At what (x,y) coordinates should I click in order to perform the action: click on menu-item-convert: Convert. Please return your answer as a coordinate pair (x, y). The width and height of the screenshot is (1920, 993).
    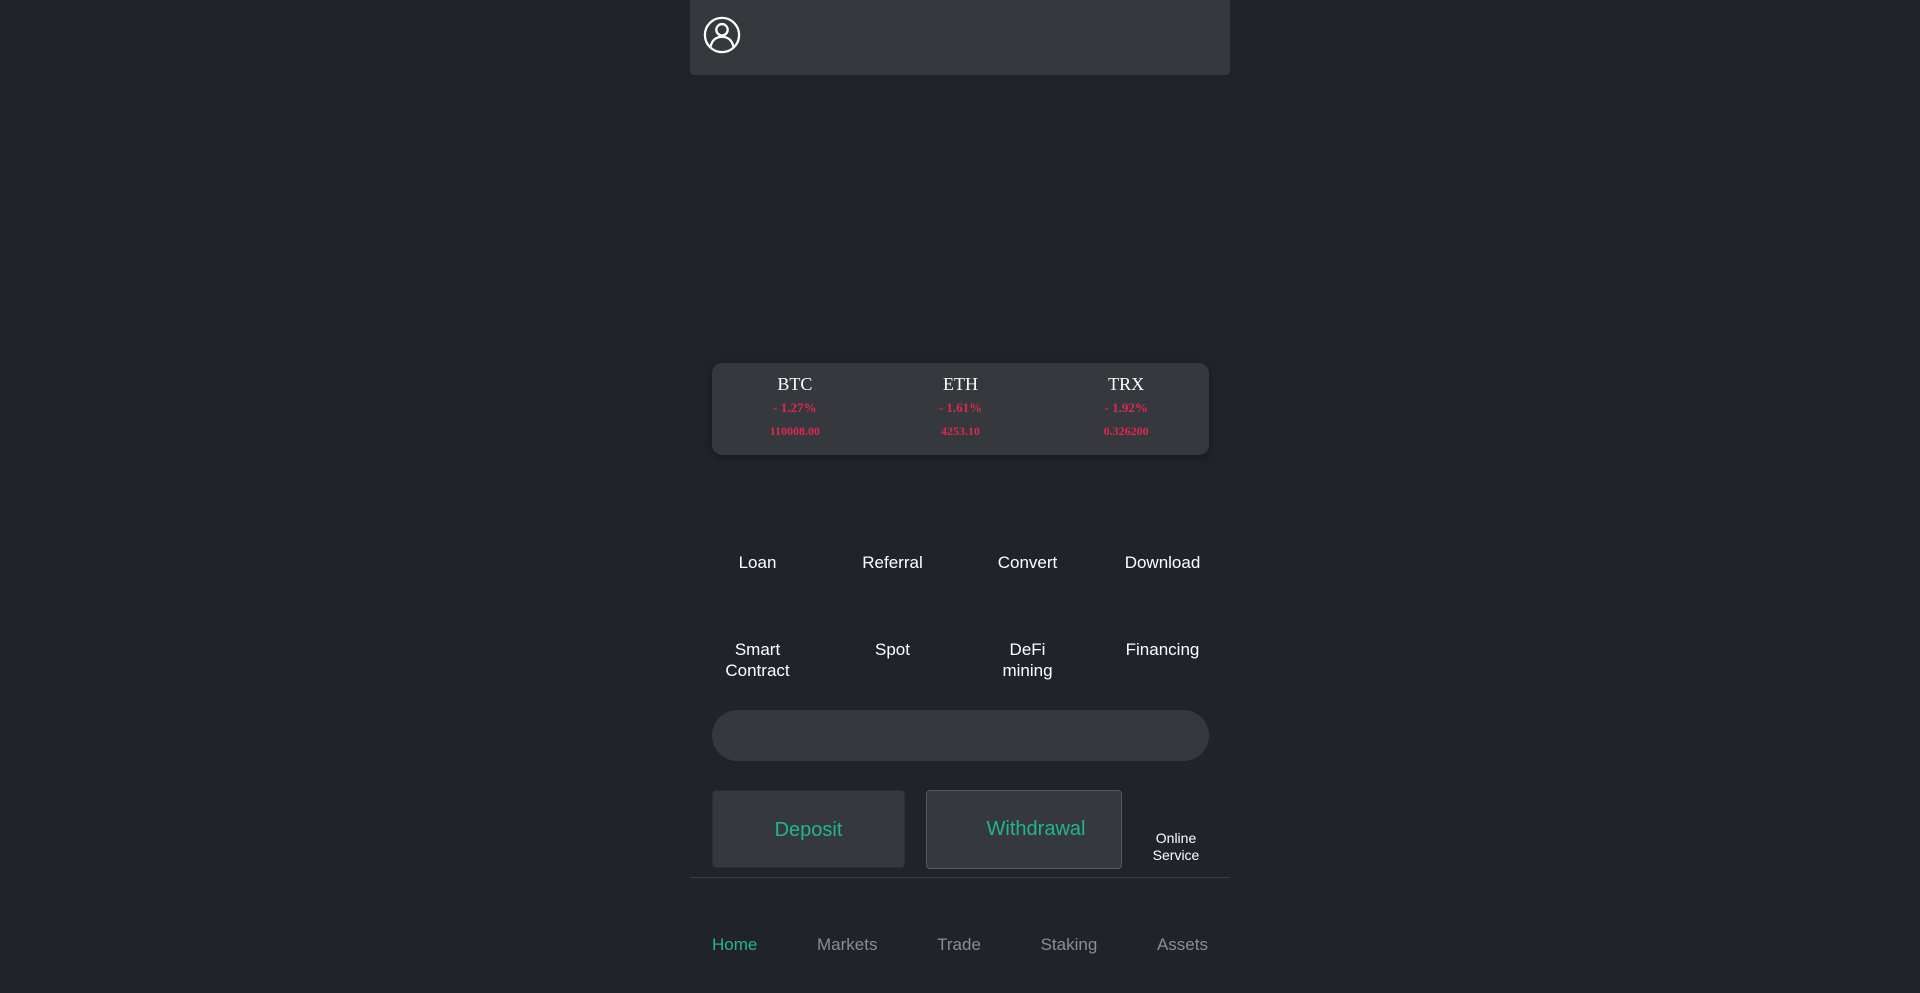
    Looking at the image, I should click on (1027, 583).